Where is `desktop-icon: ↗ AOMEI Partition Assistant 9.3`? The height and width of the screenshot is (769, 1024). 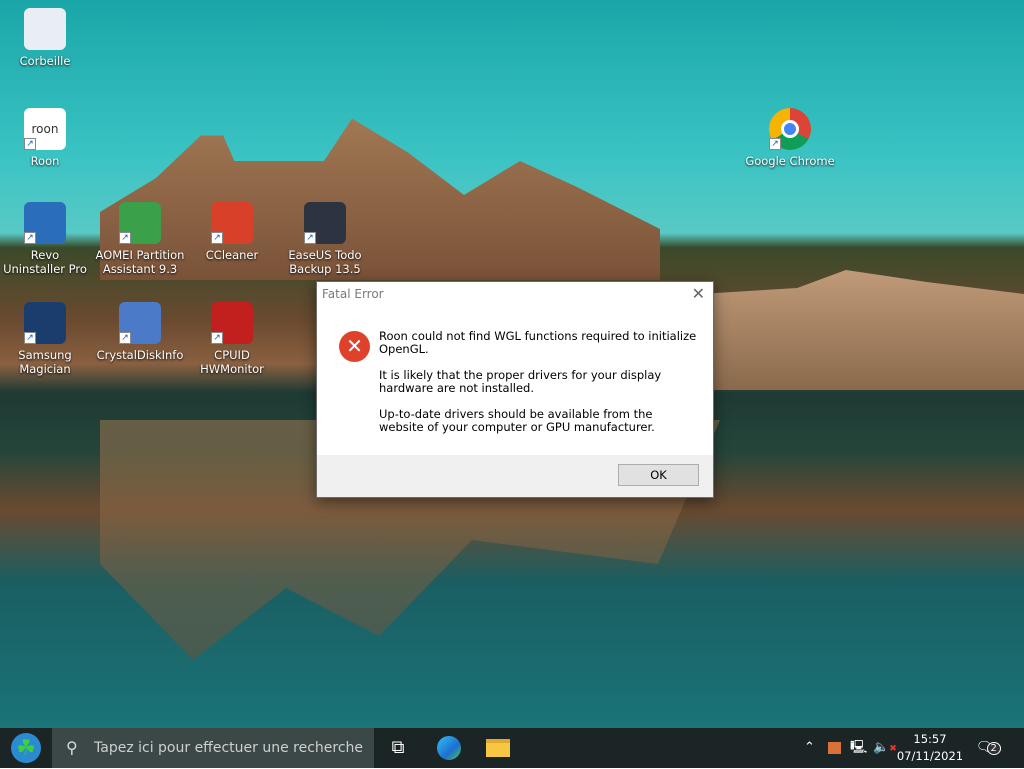
desktop-icon: ↗ AOMEI Partition Assistant 9.3 is located at coordinates (140, 239).